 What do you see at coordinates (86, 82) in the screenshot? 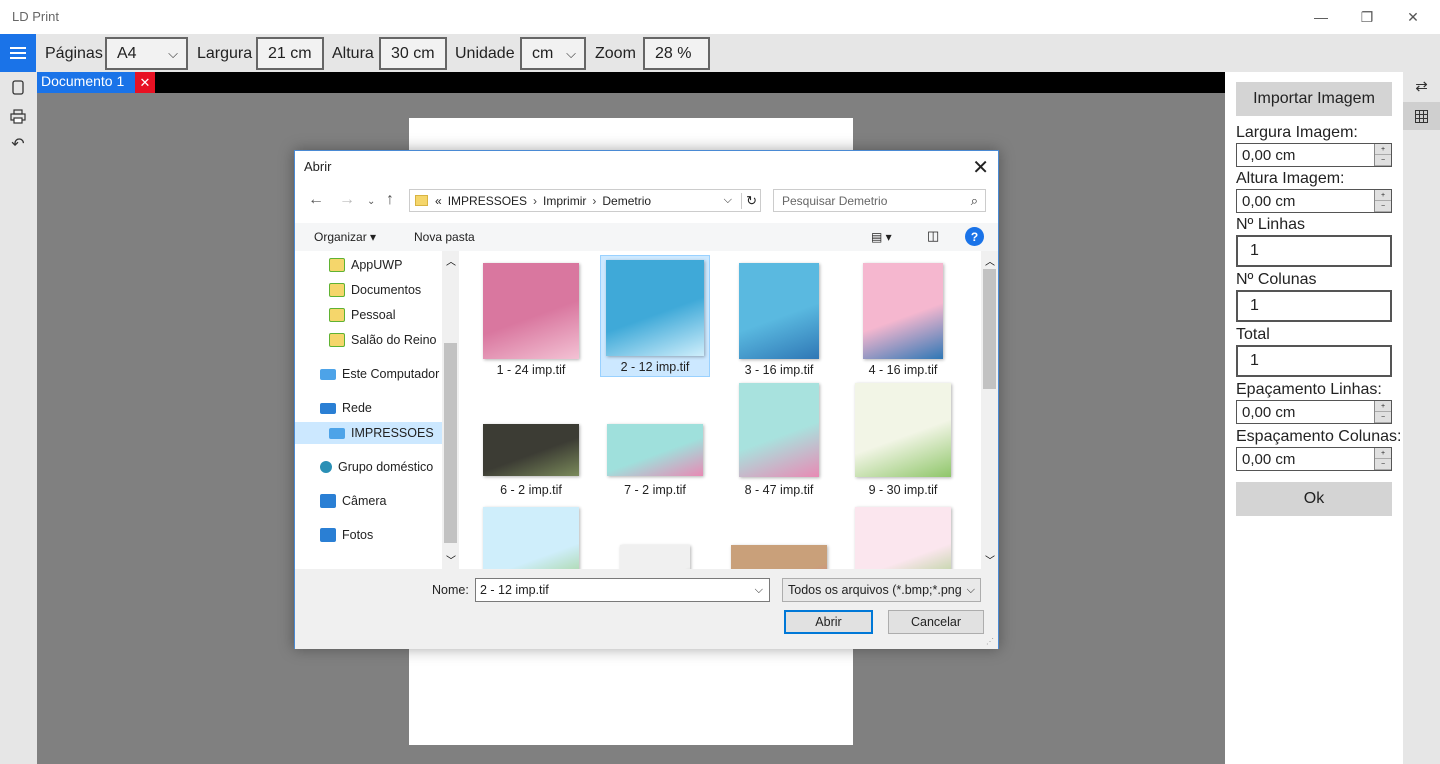
I see `tab-documento-1: Documento 1` at bounding box center [86, 82].